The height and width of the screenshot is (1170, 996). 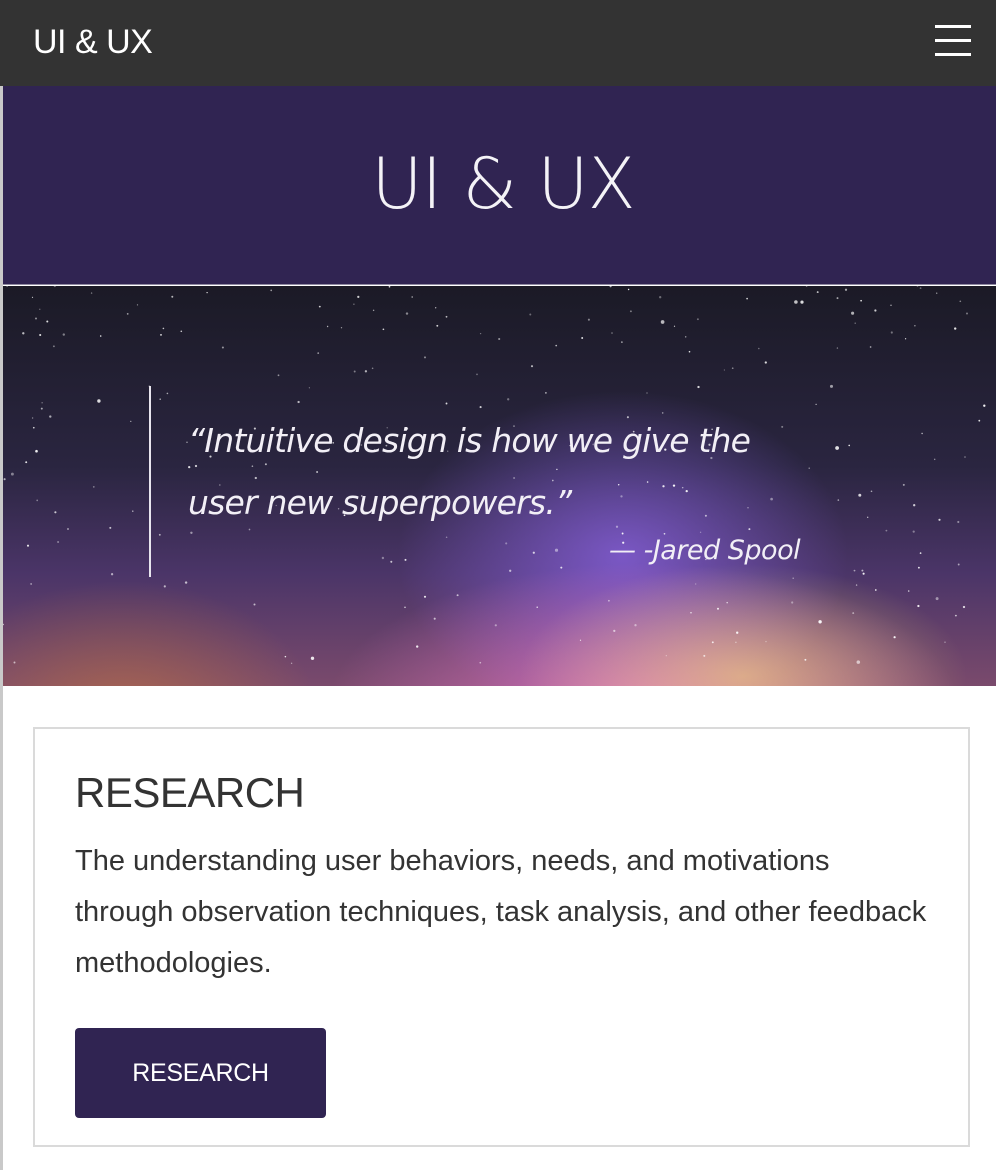 I want to click on quote-attribution: — -Jared Spool, so click(x=705, y=550).